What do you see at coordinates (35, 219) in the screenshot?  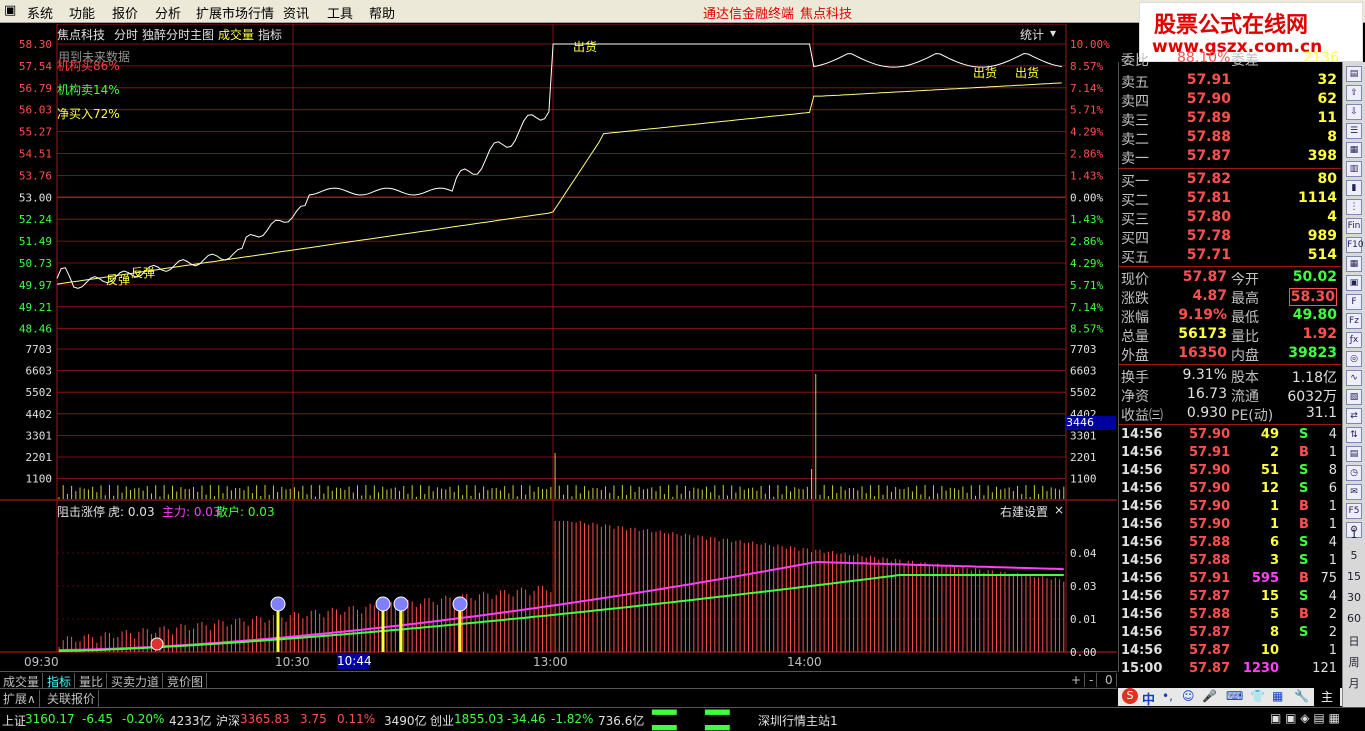 I see `price-tick-label: 52.24` at bounding box center [35, 219].